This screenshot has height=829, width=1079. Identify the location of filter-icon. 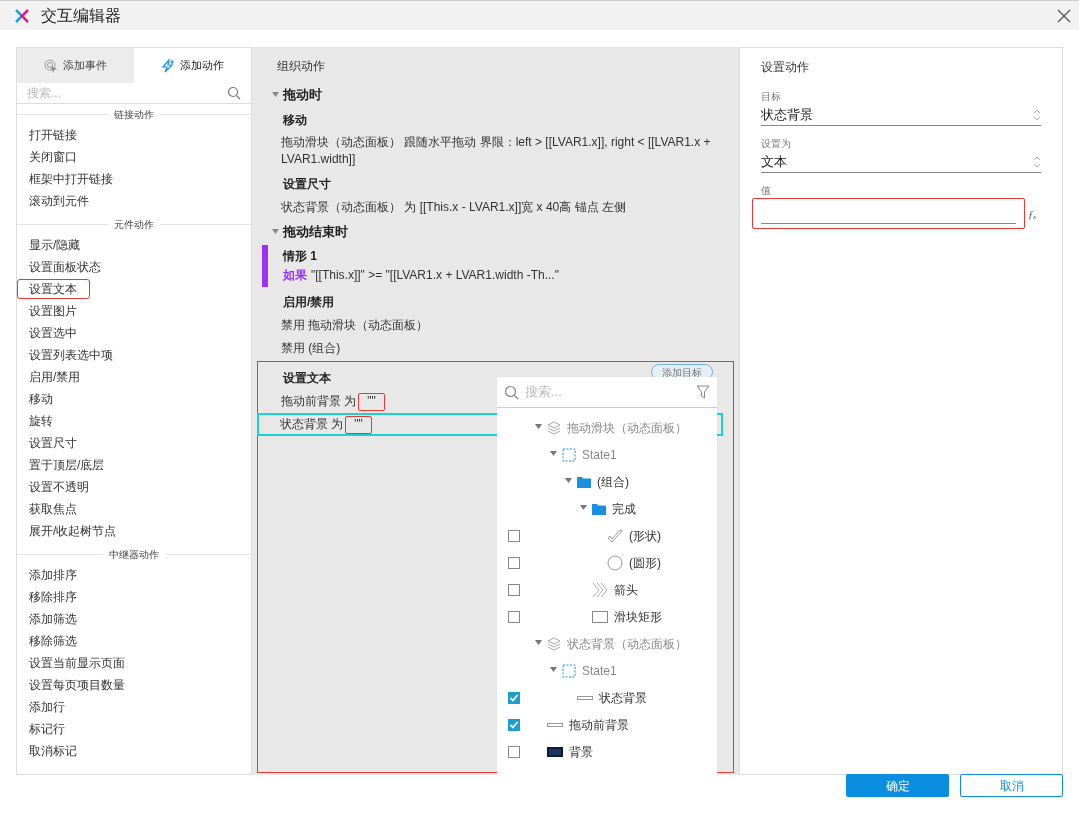
(703, 392).